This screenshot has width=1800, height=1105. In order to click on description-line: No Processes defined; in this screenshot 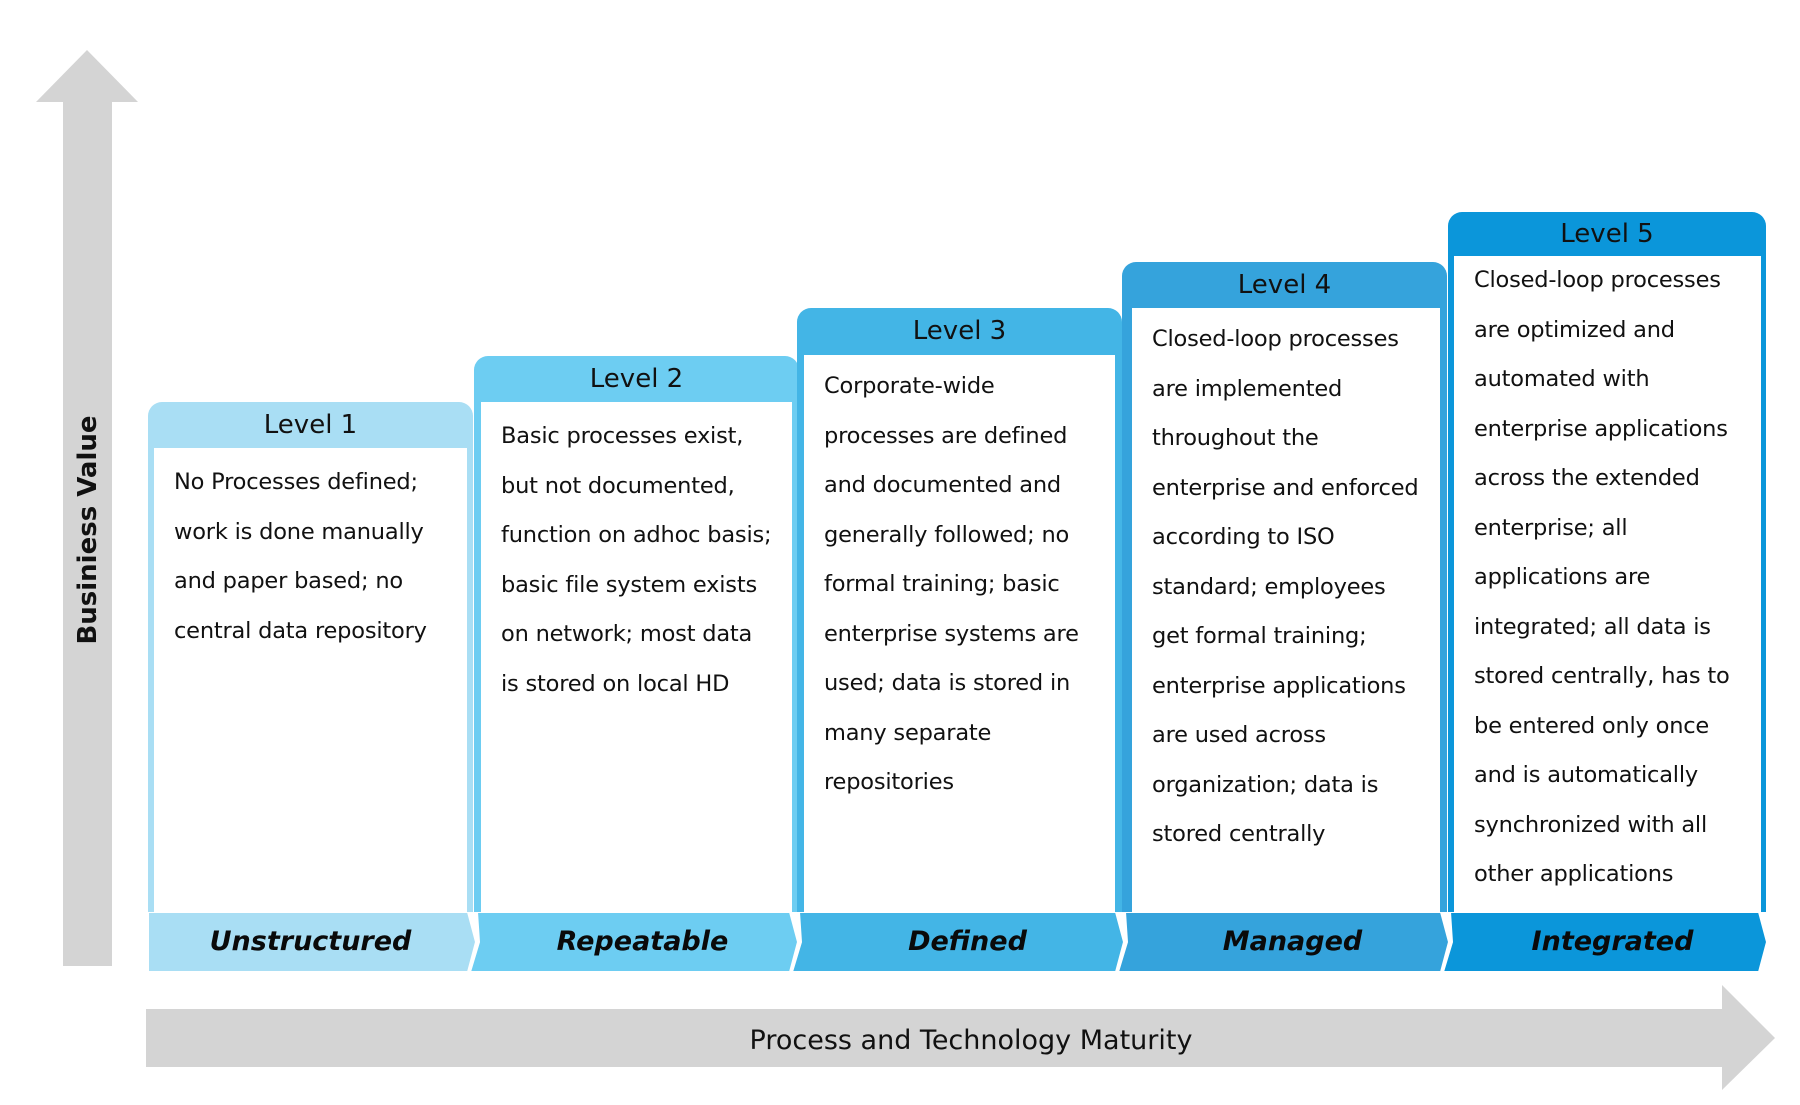, I will do `click(296, 482)`.